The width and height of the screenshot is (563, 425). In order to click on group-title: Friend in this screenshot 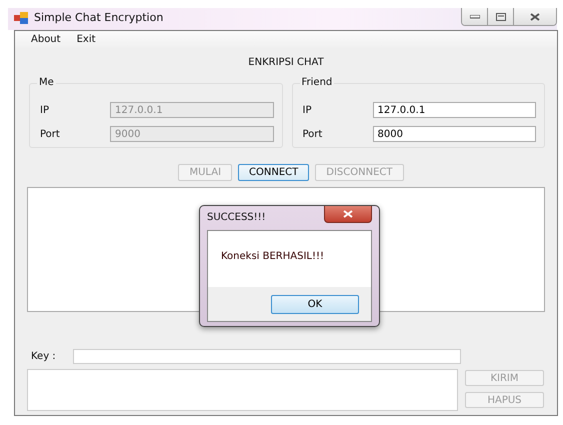, I will do `click(317, 82)`.